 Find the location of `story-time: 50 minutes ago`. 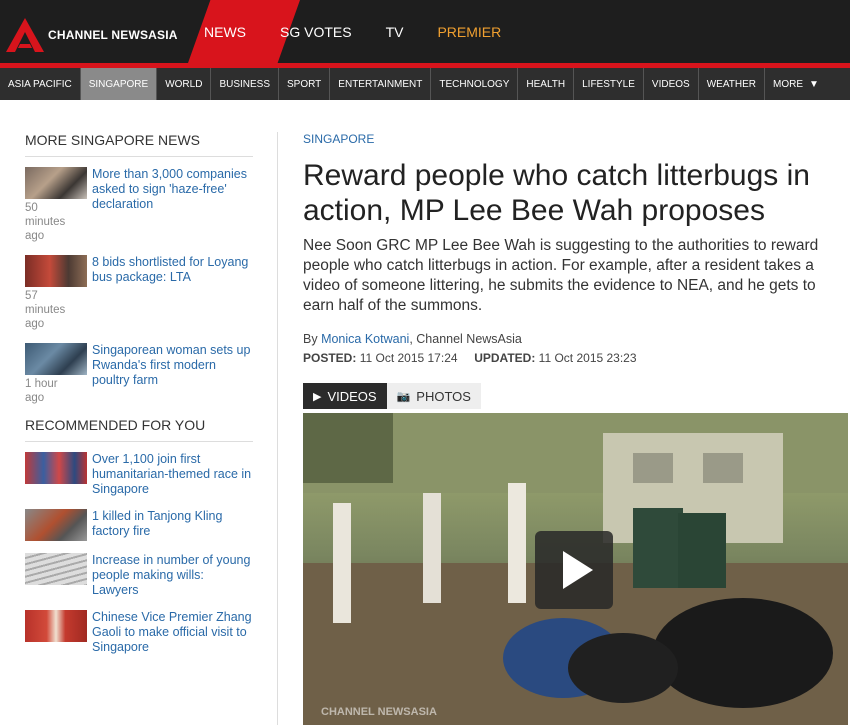

story-time: 50 minutes ago is located at coordinates (45, 222).